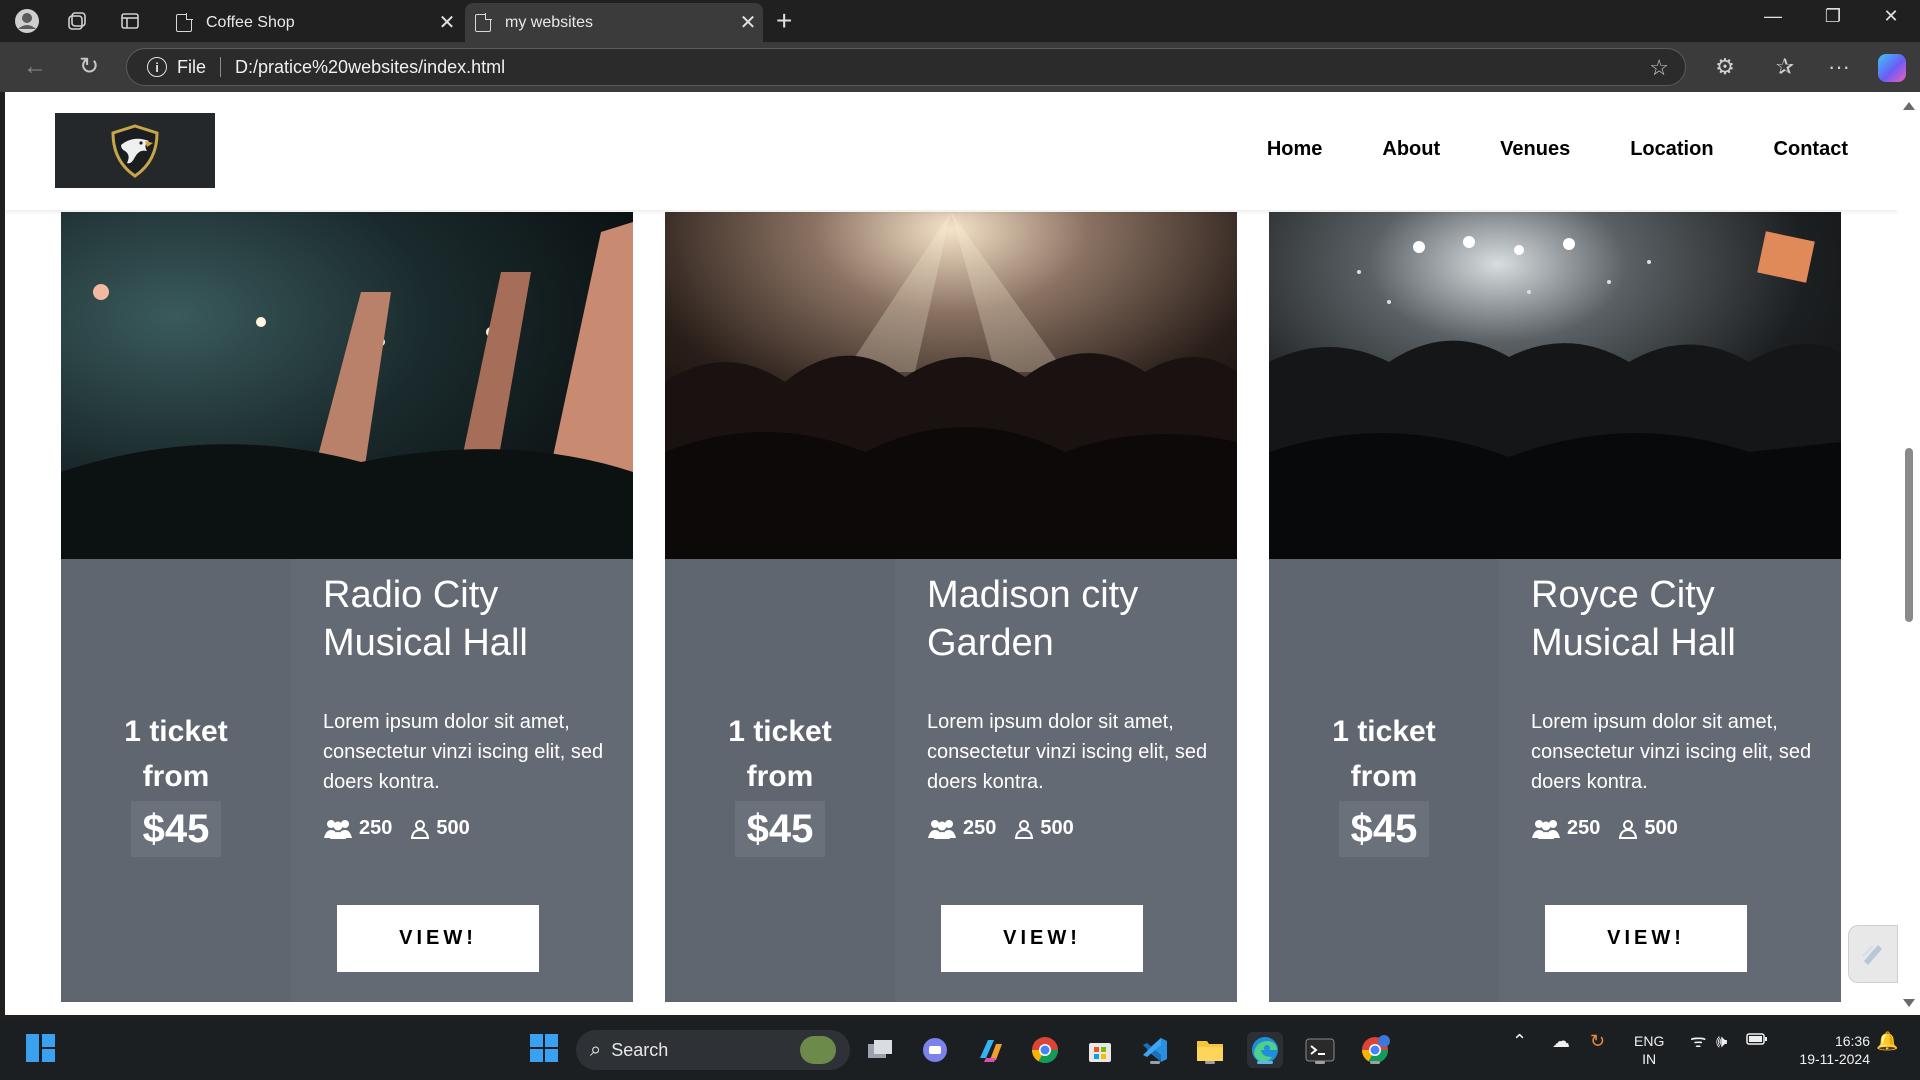  Describe the element at coordinates (1100, 1050) in the screenshot. I see `microsoft-store-icon` at that location.